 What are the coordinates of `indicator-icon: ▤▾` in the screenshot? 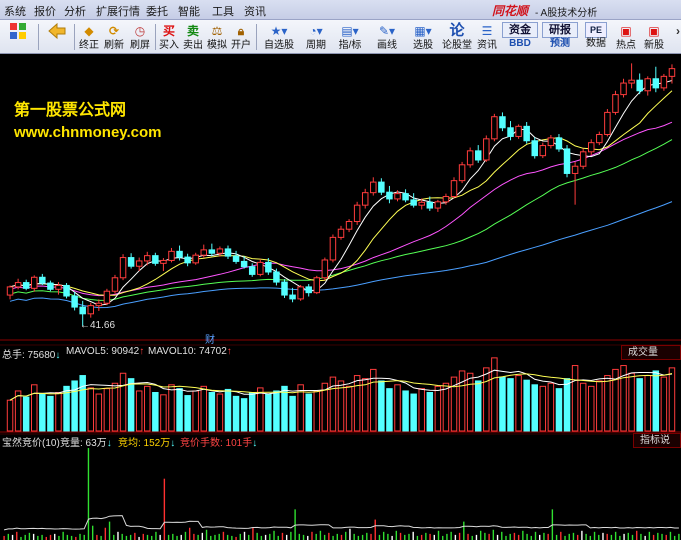 It's located at (350, 31).